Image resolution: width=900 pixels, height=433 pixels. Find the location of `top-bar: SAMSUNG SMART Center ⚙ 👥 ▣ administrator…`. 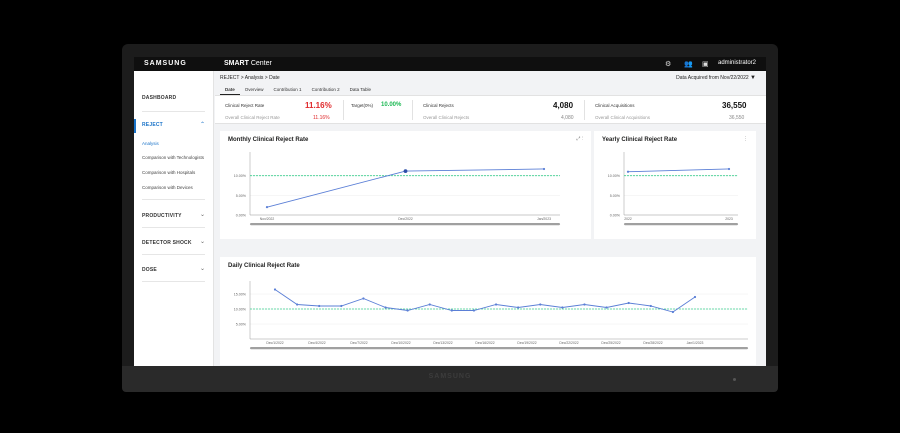

top-bar: SAMSUNG SMART Center ⚙ 👥 ▣ administrator… is located at coordinates (450, 64).